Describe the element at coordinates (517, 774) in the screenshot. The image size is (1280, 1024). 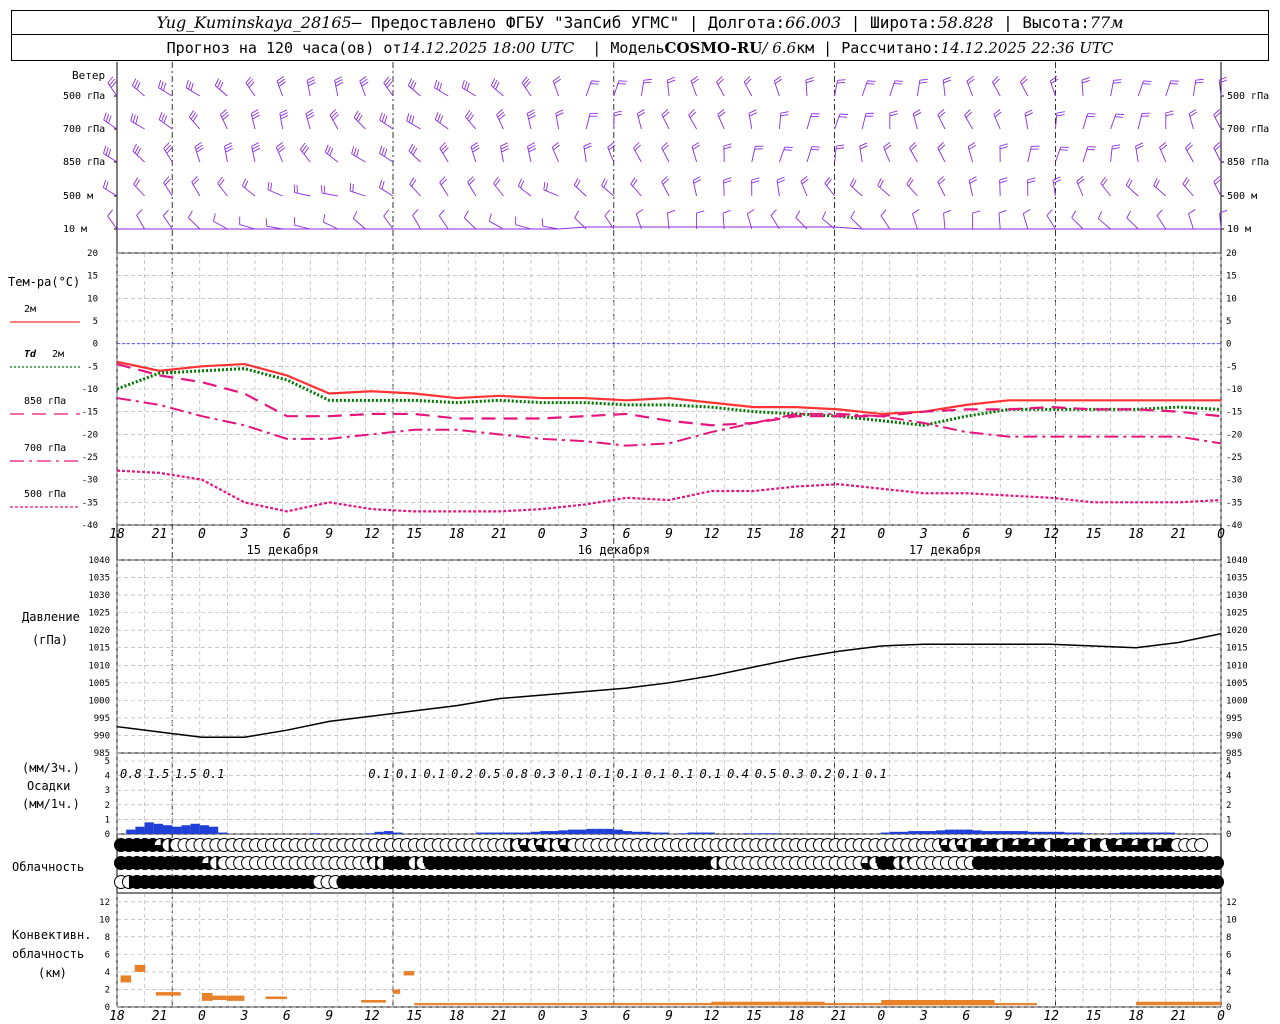
I see `precip-amount-label: 0.8` at that location.